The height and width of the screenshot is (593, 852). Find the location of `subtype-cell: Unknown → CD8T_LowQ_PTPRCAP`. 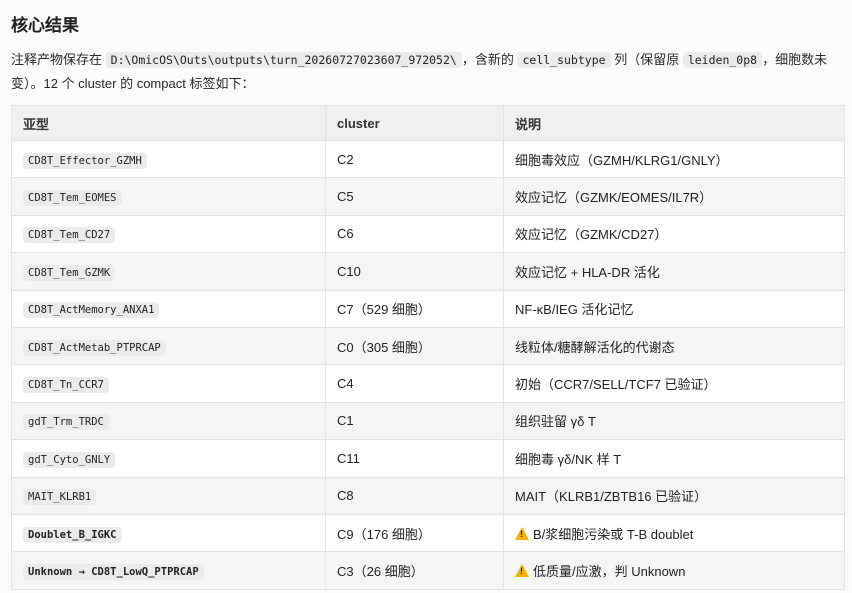

subtype-cell: Unknown → CD8T_LowQ_PTPRCAP is located at coordinates (168, 570).